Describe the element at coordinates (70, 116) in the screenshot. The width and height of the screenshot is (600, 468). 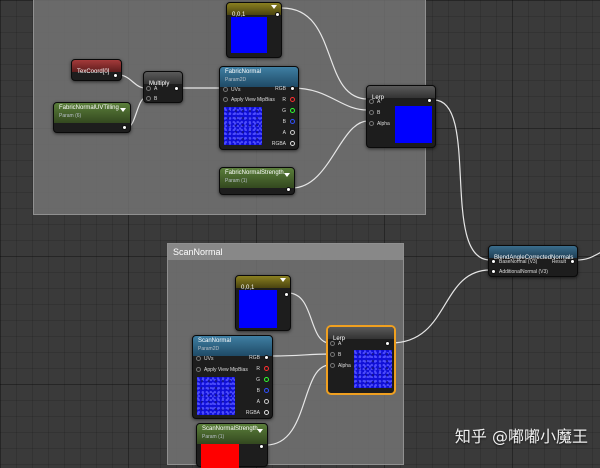
I see `node-subtitle: Param (6)` at that location.